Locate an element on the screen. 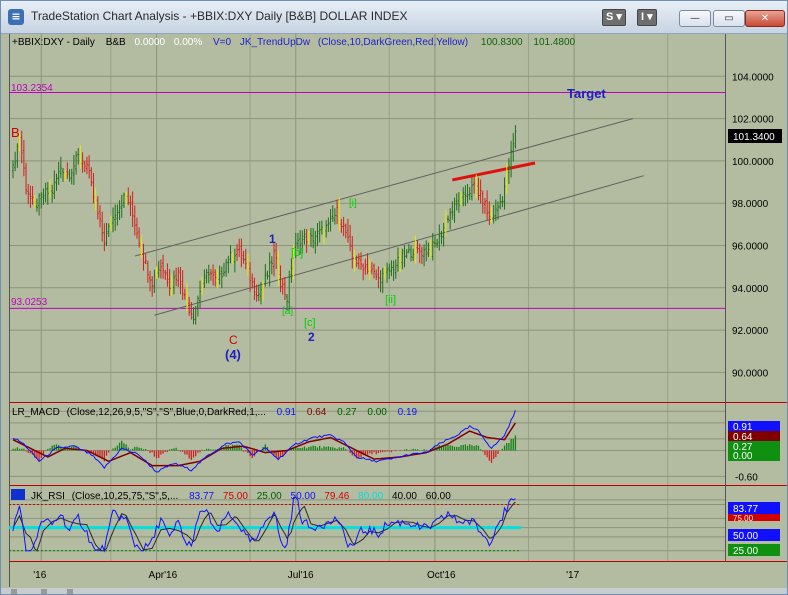 Image resolution: width=788 pixels, height=595 pixels. time-tick-1: Apr'16 is located at coordinates (163, 575).